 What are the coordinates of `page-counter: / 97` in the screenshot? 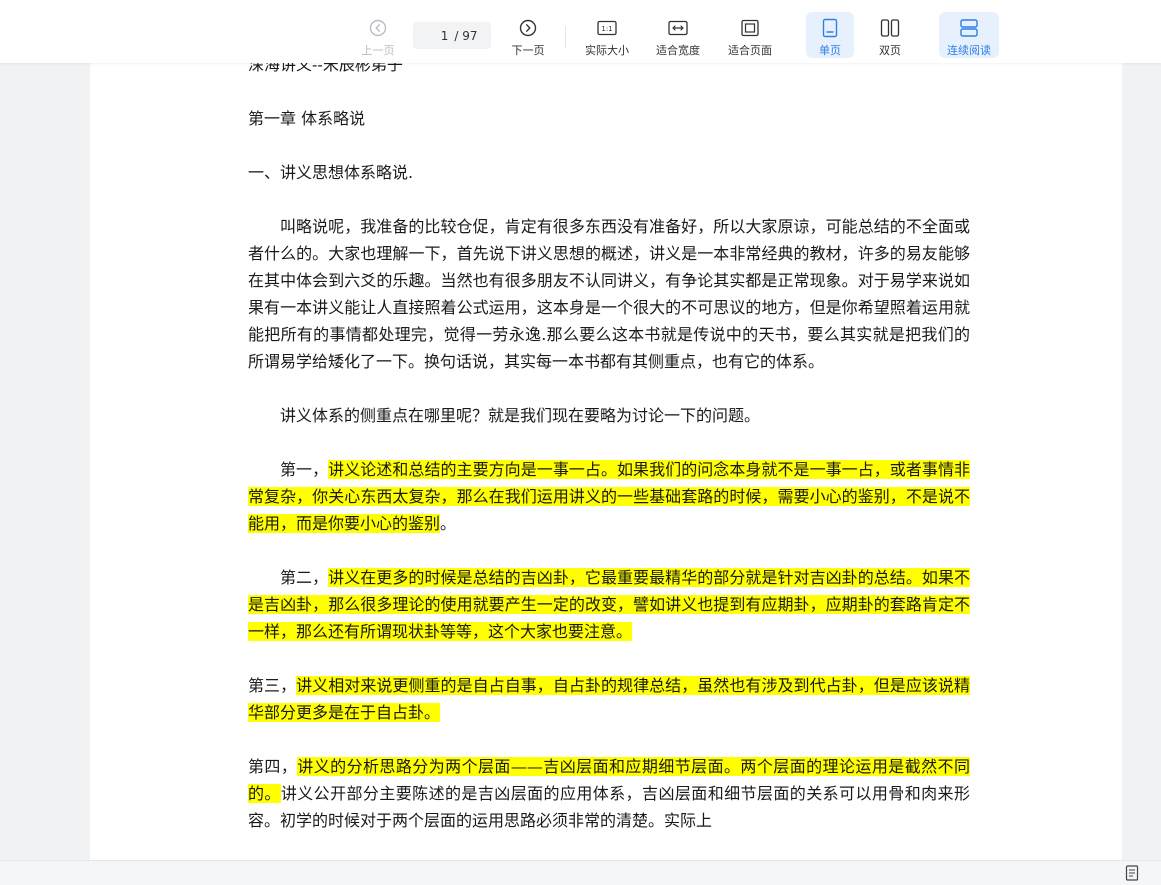 It's located at (452, 35).